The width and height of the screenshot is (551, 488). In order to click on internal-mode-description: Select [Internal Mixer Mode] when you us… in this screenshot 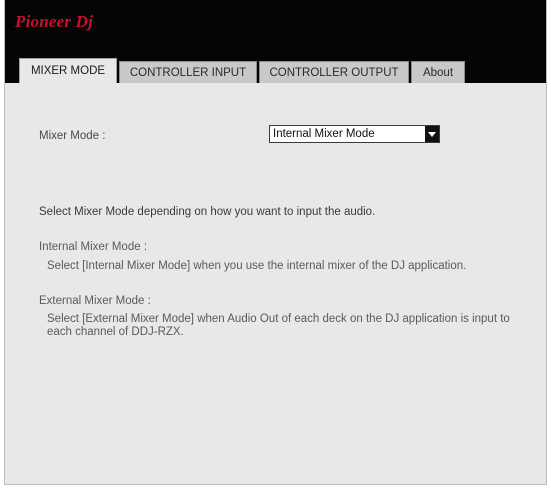, I will do `click(257, 266)`.